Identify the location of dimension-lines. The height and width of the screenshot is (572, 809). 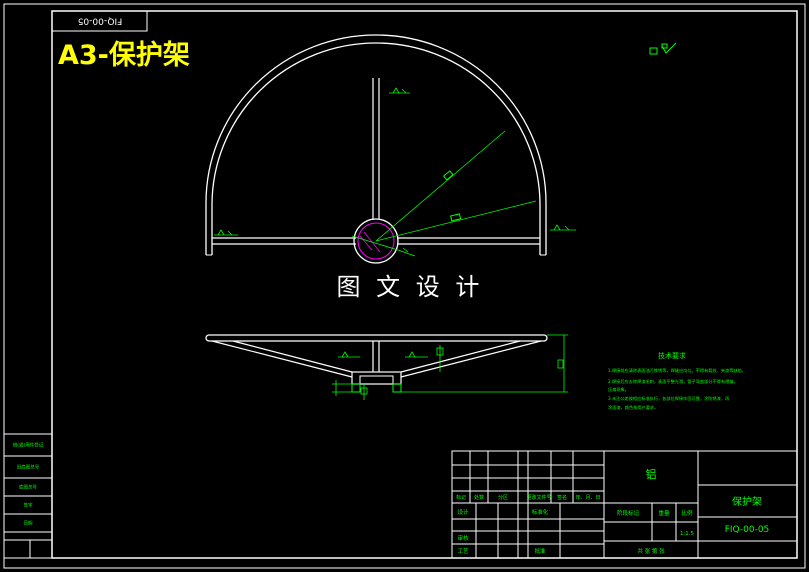
(450, 367).